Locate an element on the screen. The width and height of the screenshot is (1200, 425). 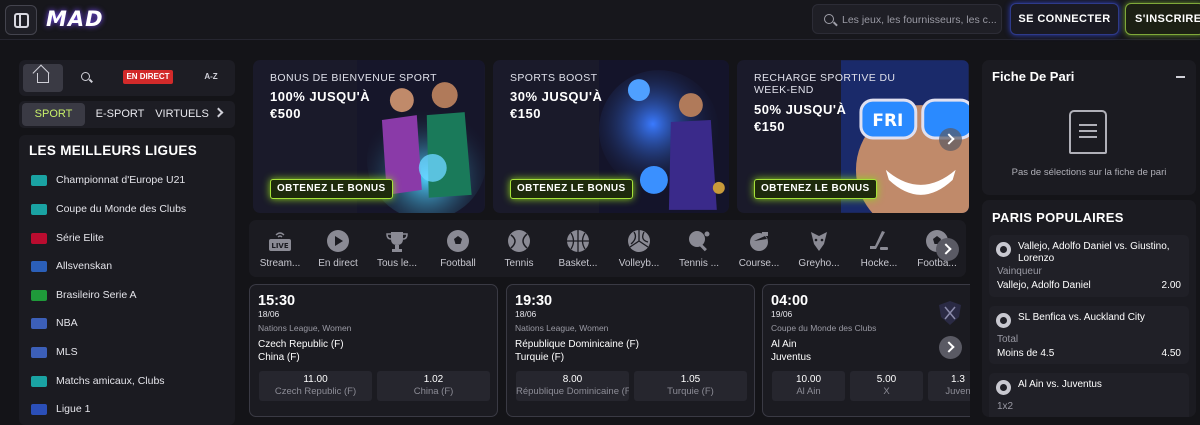
table-tennis-icon is located at coordinates (699, 241).